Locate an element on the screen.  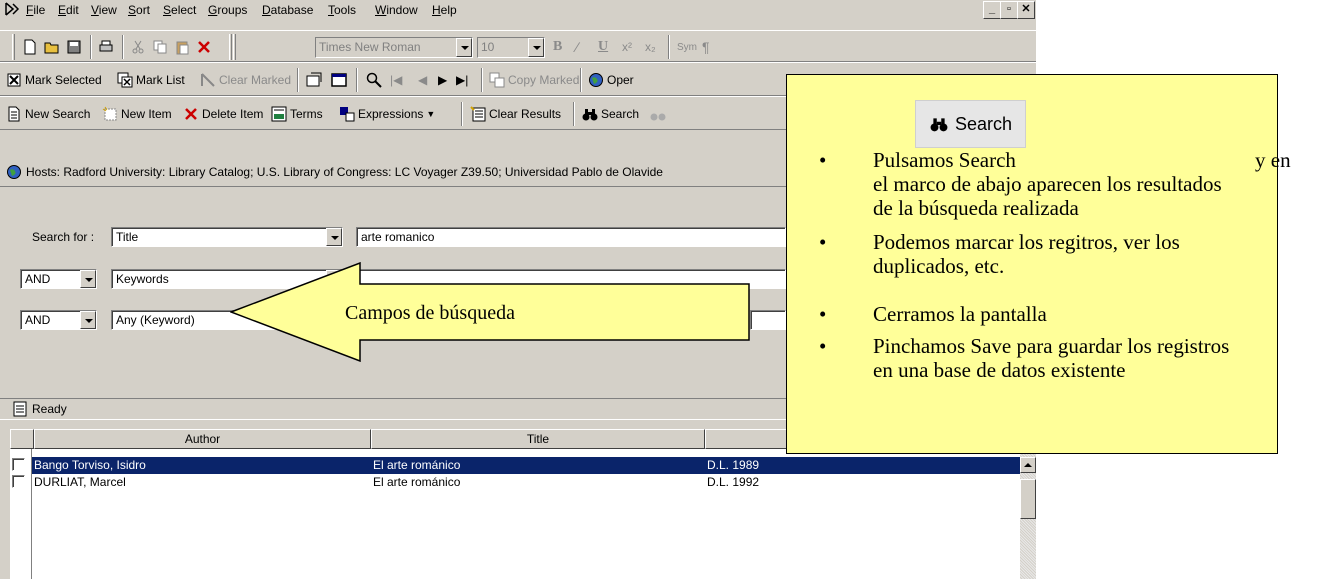
previous-record-icon: ◀ is located at coordinates (423, 80).